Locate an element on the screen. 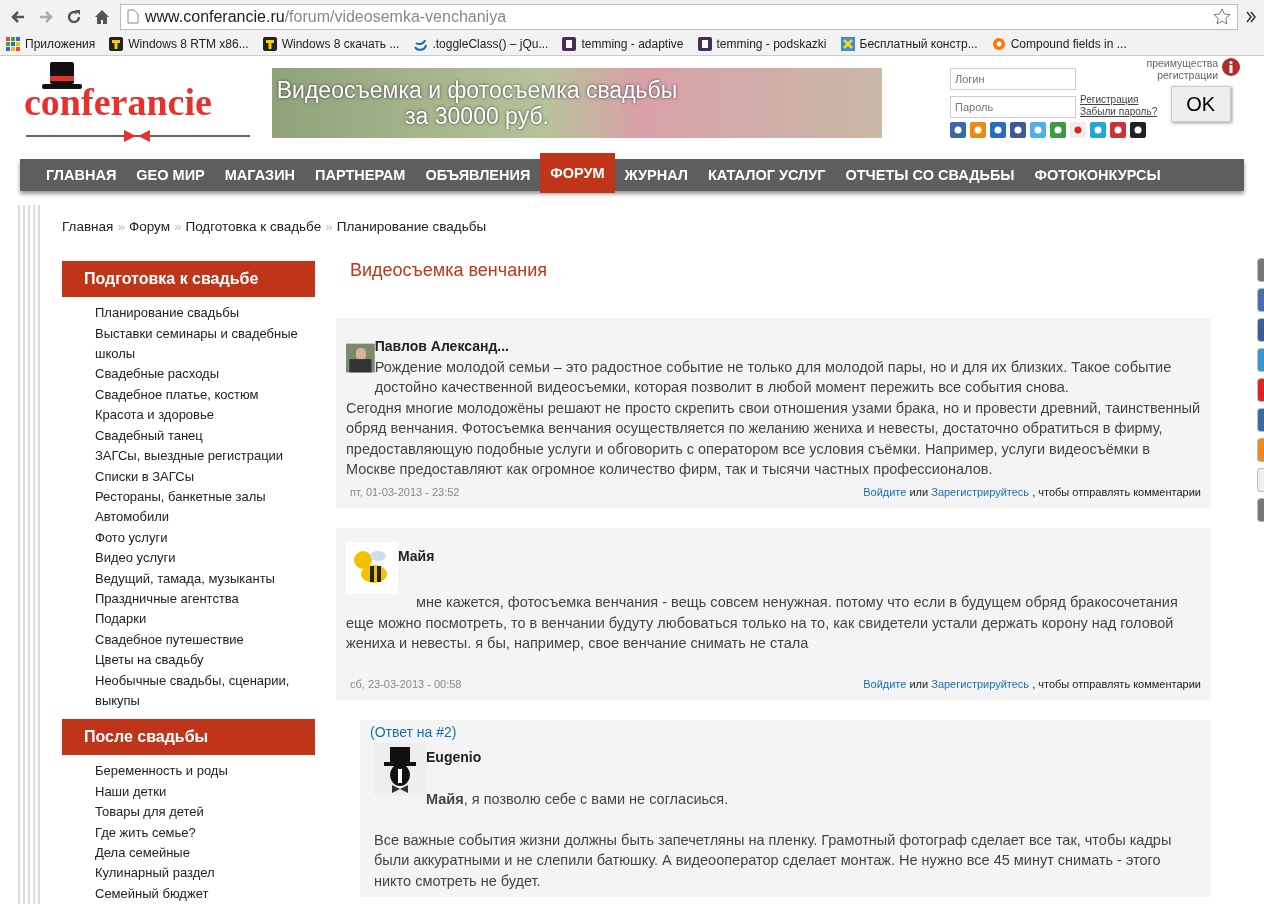 The width and height of the screenshot is (1264, 904). sidebar-link: Красота и здоровье is located at coordinates (188, 415).